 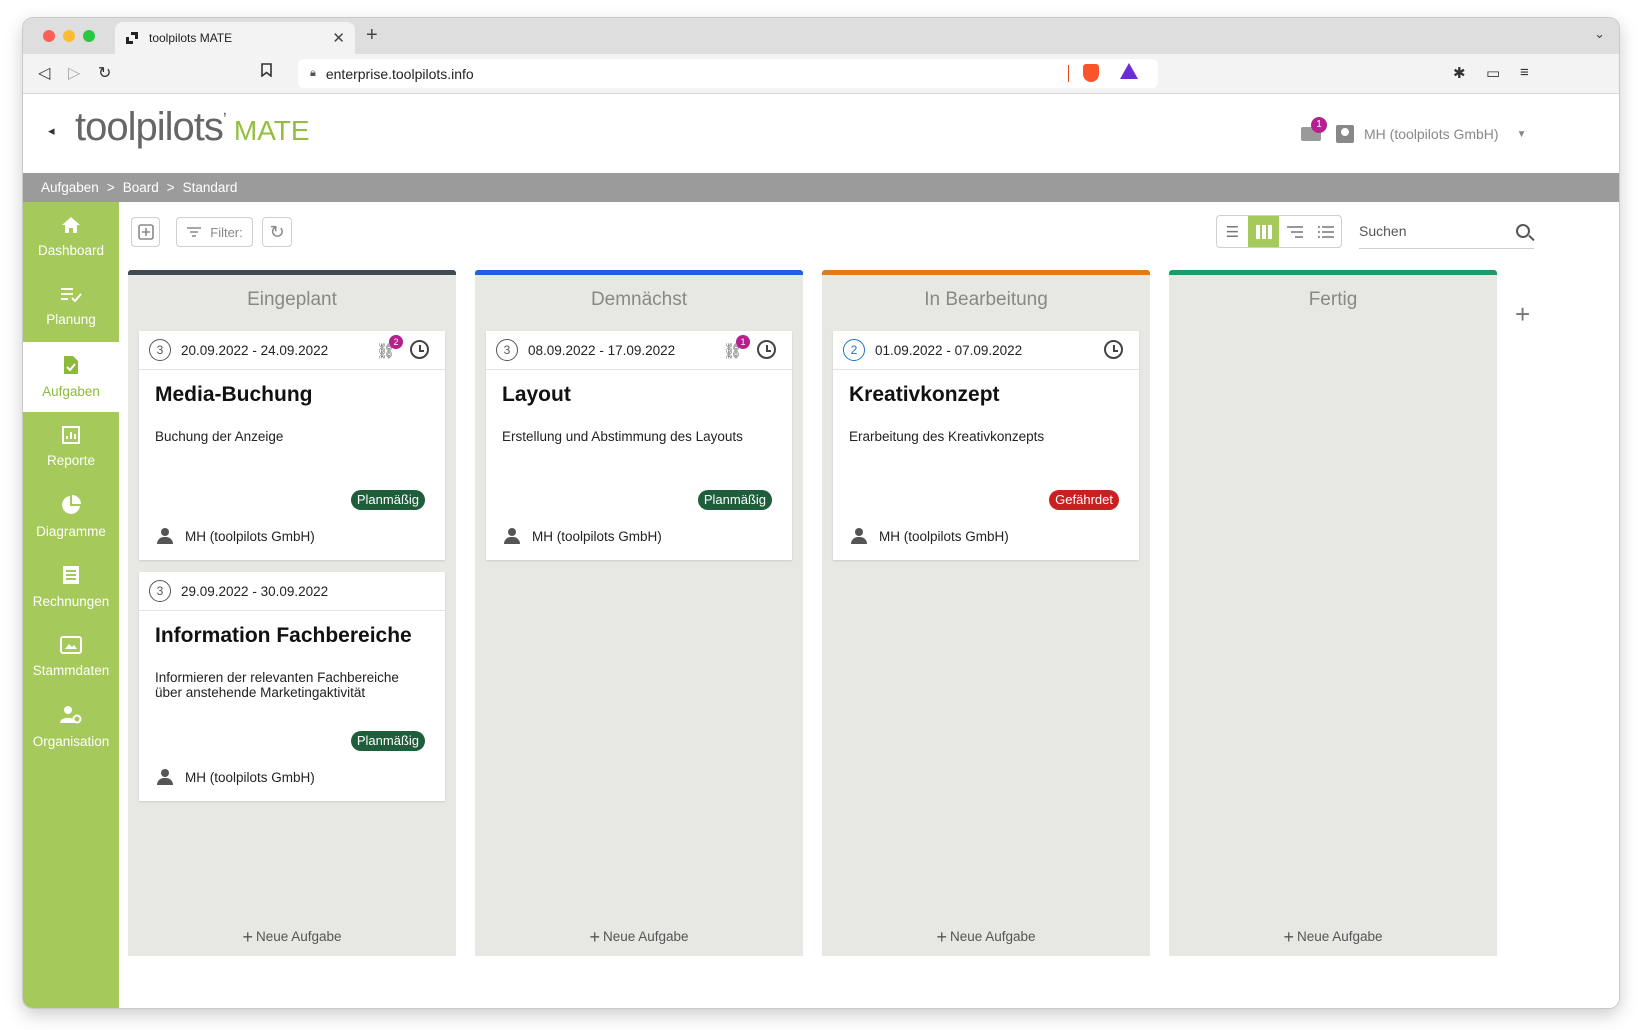 What do you see at coordinates (854, 350) in the screenshot?
I see `card-number: 2` at bounding box center [854, 350].